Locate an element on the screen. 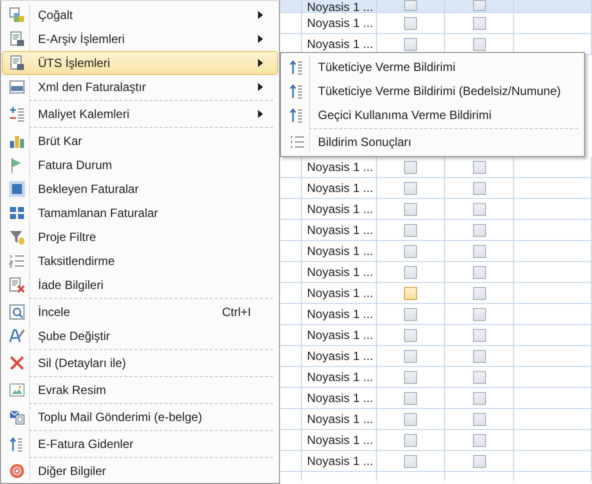 This screenshot has height=484, width=592. tiles-icon is located at coordinates (17, 213).